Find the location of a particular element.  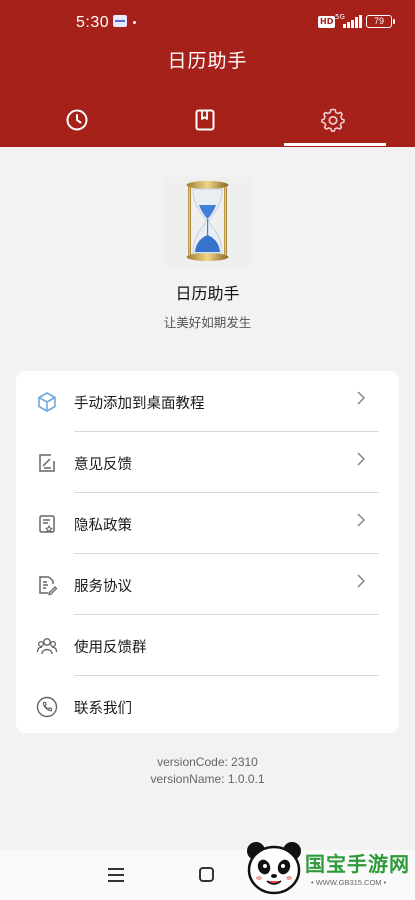

phone-icon is located at coordinates (47, 707).